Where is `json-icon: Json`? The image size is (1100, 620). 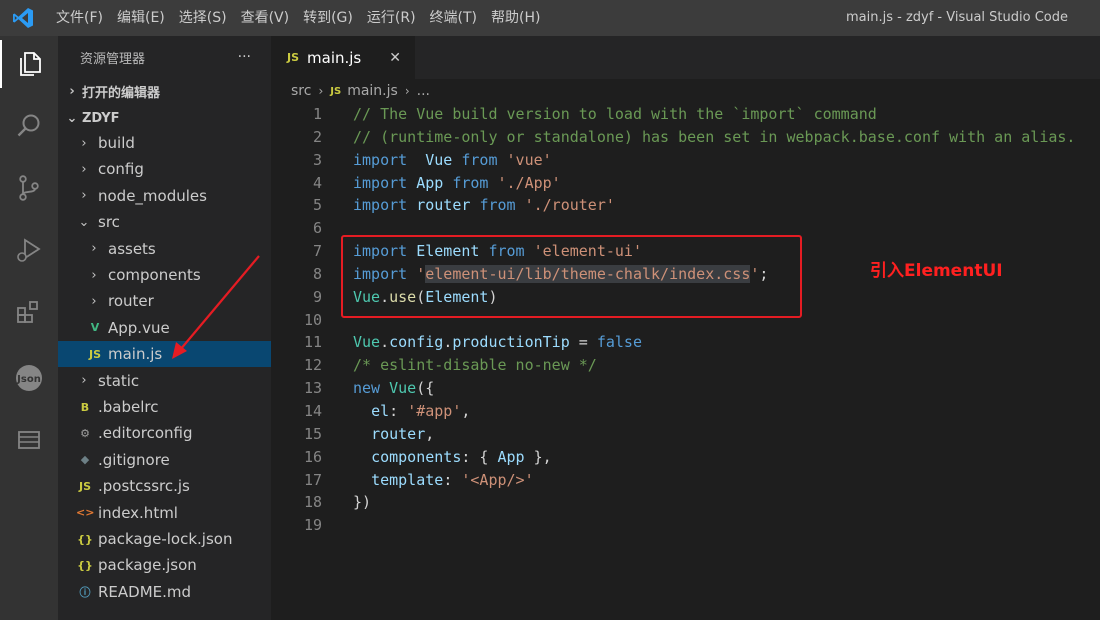 json-icon: Json is located at coordinates (29, 378).